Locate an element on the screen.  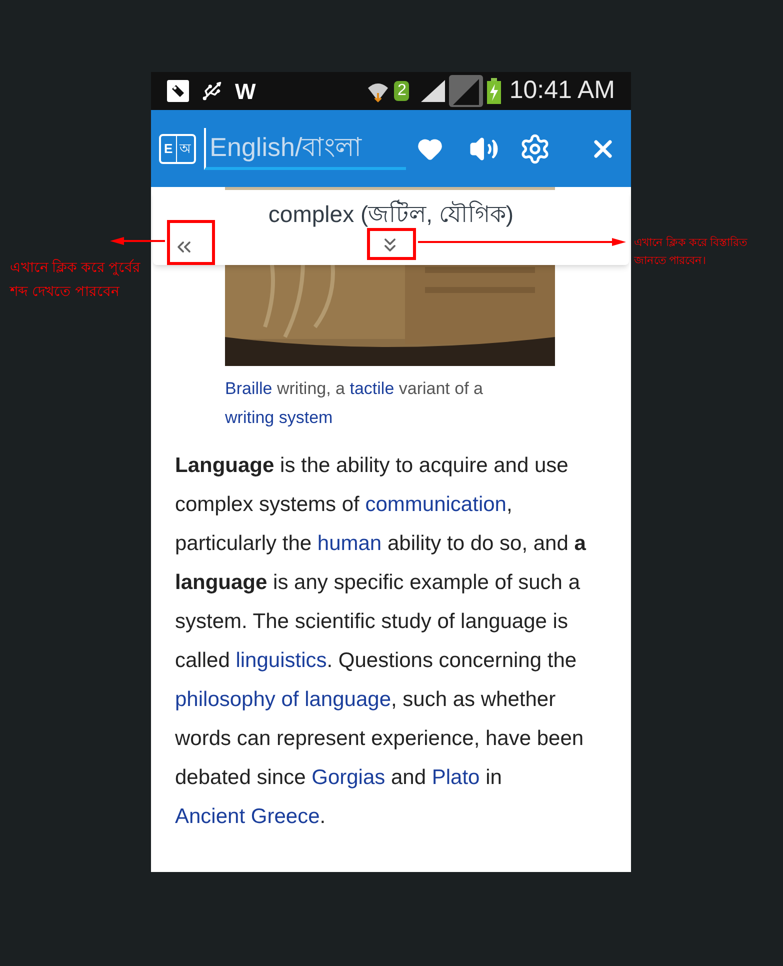
battery-icon is located at coordinates (494, 91).